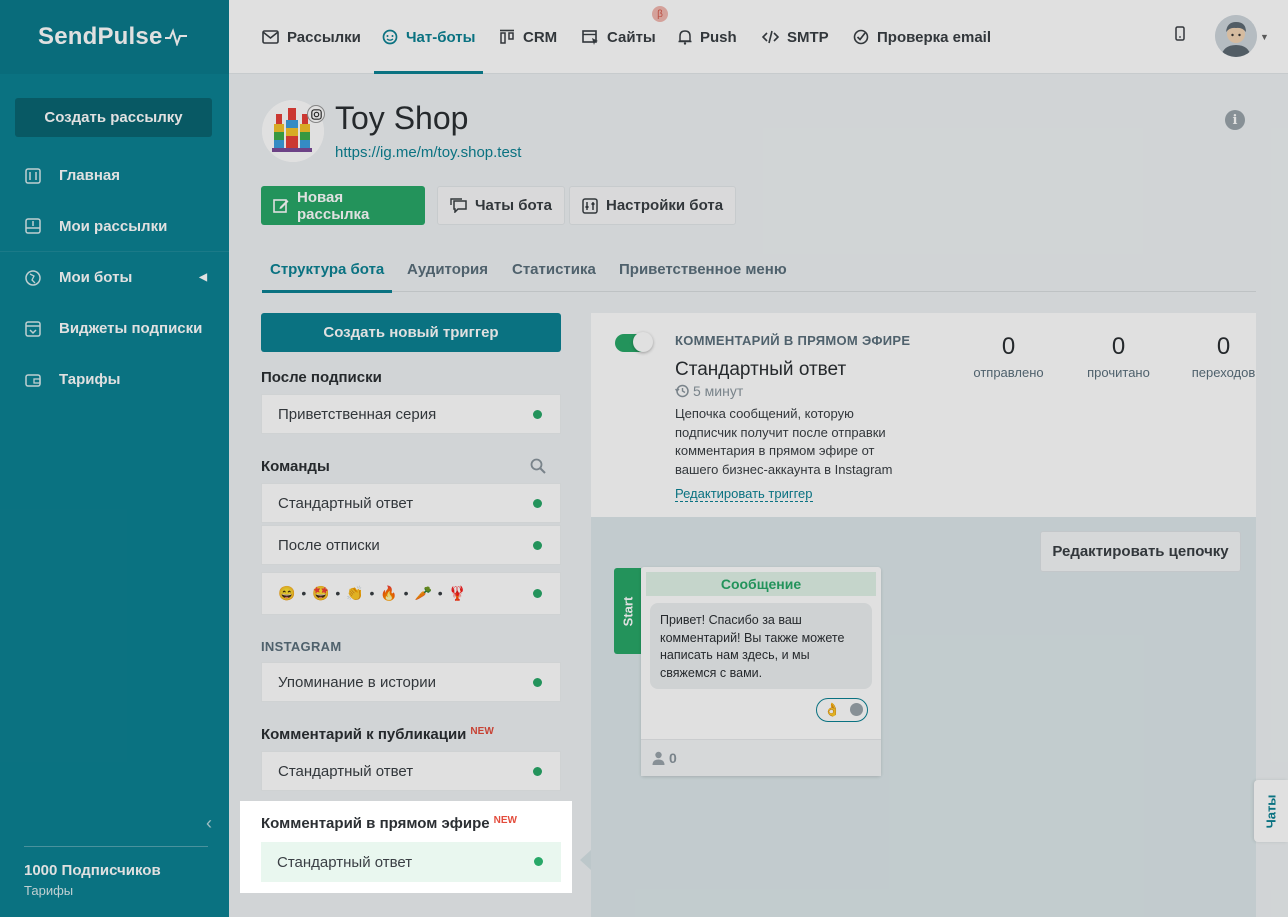  What do you see at coordinates (1235, 120) in the screenshot?
I see `info-icon: i` at bounding box center [1235, 120].